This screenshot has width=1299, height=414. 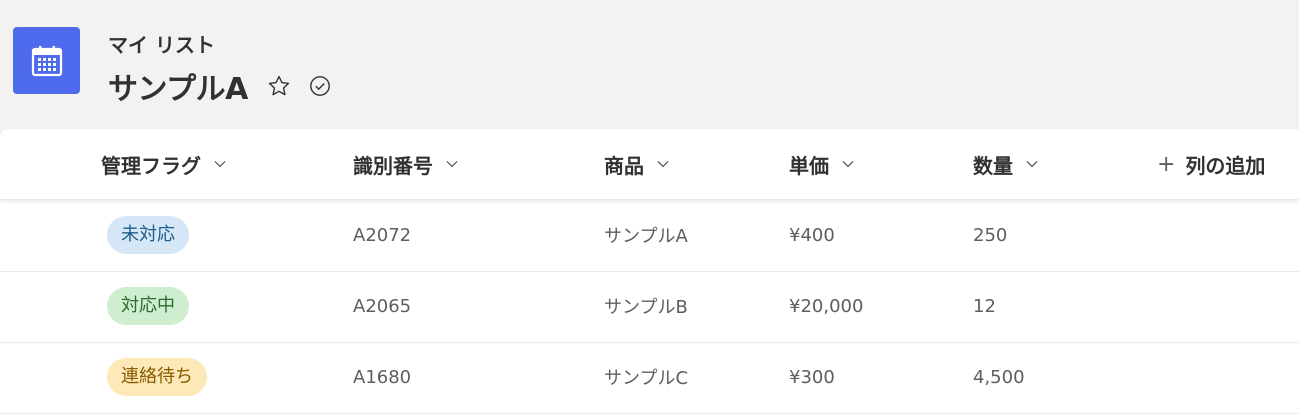 What do you see at coordinates (646, 378) in the screenshot?
I see `product-cell: サンプルC` at bounding box center [646, 378].